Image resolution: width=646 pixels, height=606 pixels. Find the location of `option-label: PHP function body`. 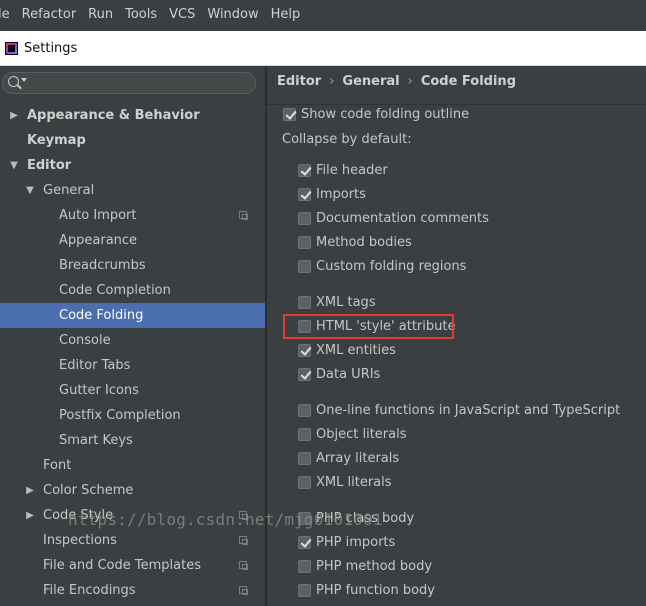

option-label: PHP function body is located at coordinates (375, 590).